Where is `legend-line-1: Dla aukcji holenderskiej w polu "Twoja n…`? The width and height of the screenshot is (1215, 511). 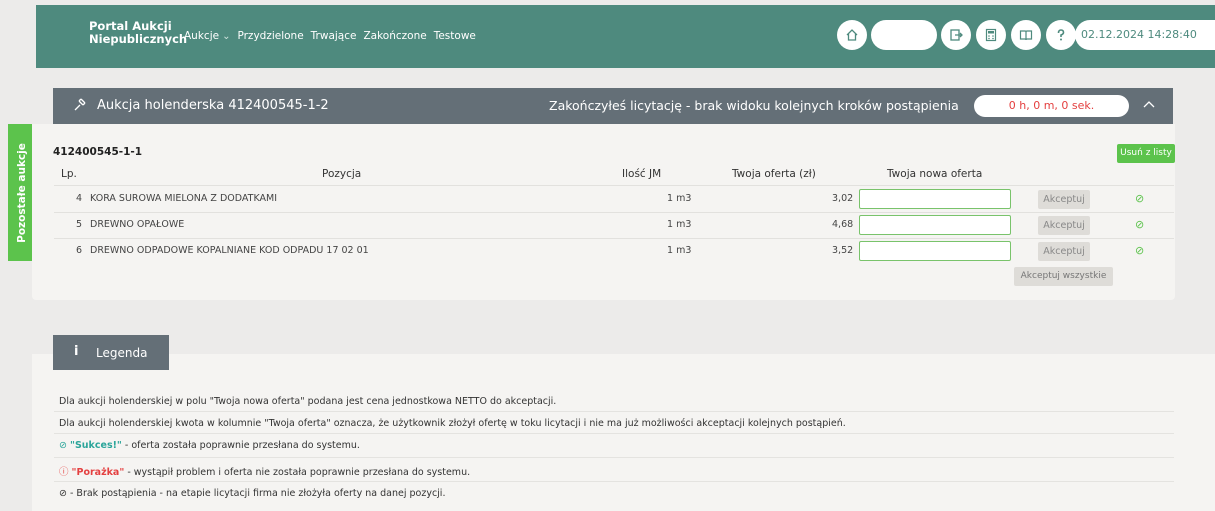
legend-line-1: Dla aukcji holenderskiej w polu "Twoja n… is located at coordinates (308, 401).